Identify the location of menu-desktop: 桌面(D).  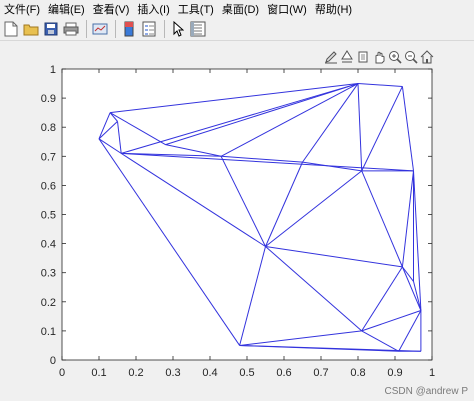
(240, 9).